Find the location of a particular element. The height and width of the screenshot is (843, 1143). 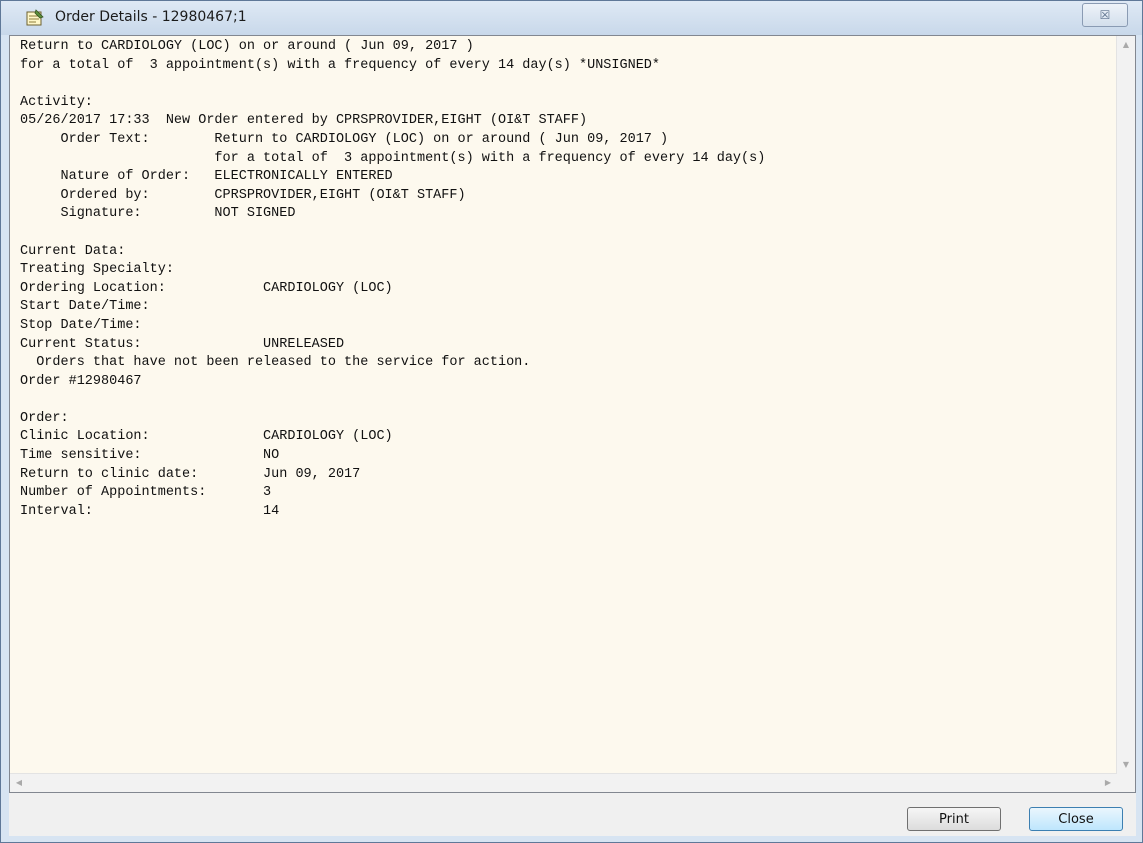

detail-line: Order #12980467 is located at coordinates (81, 381).